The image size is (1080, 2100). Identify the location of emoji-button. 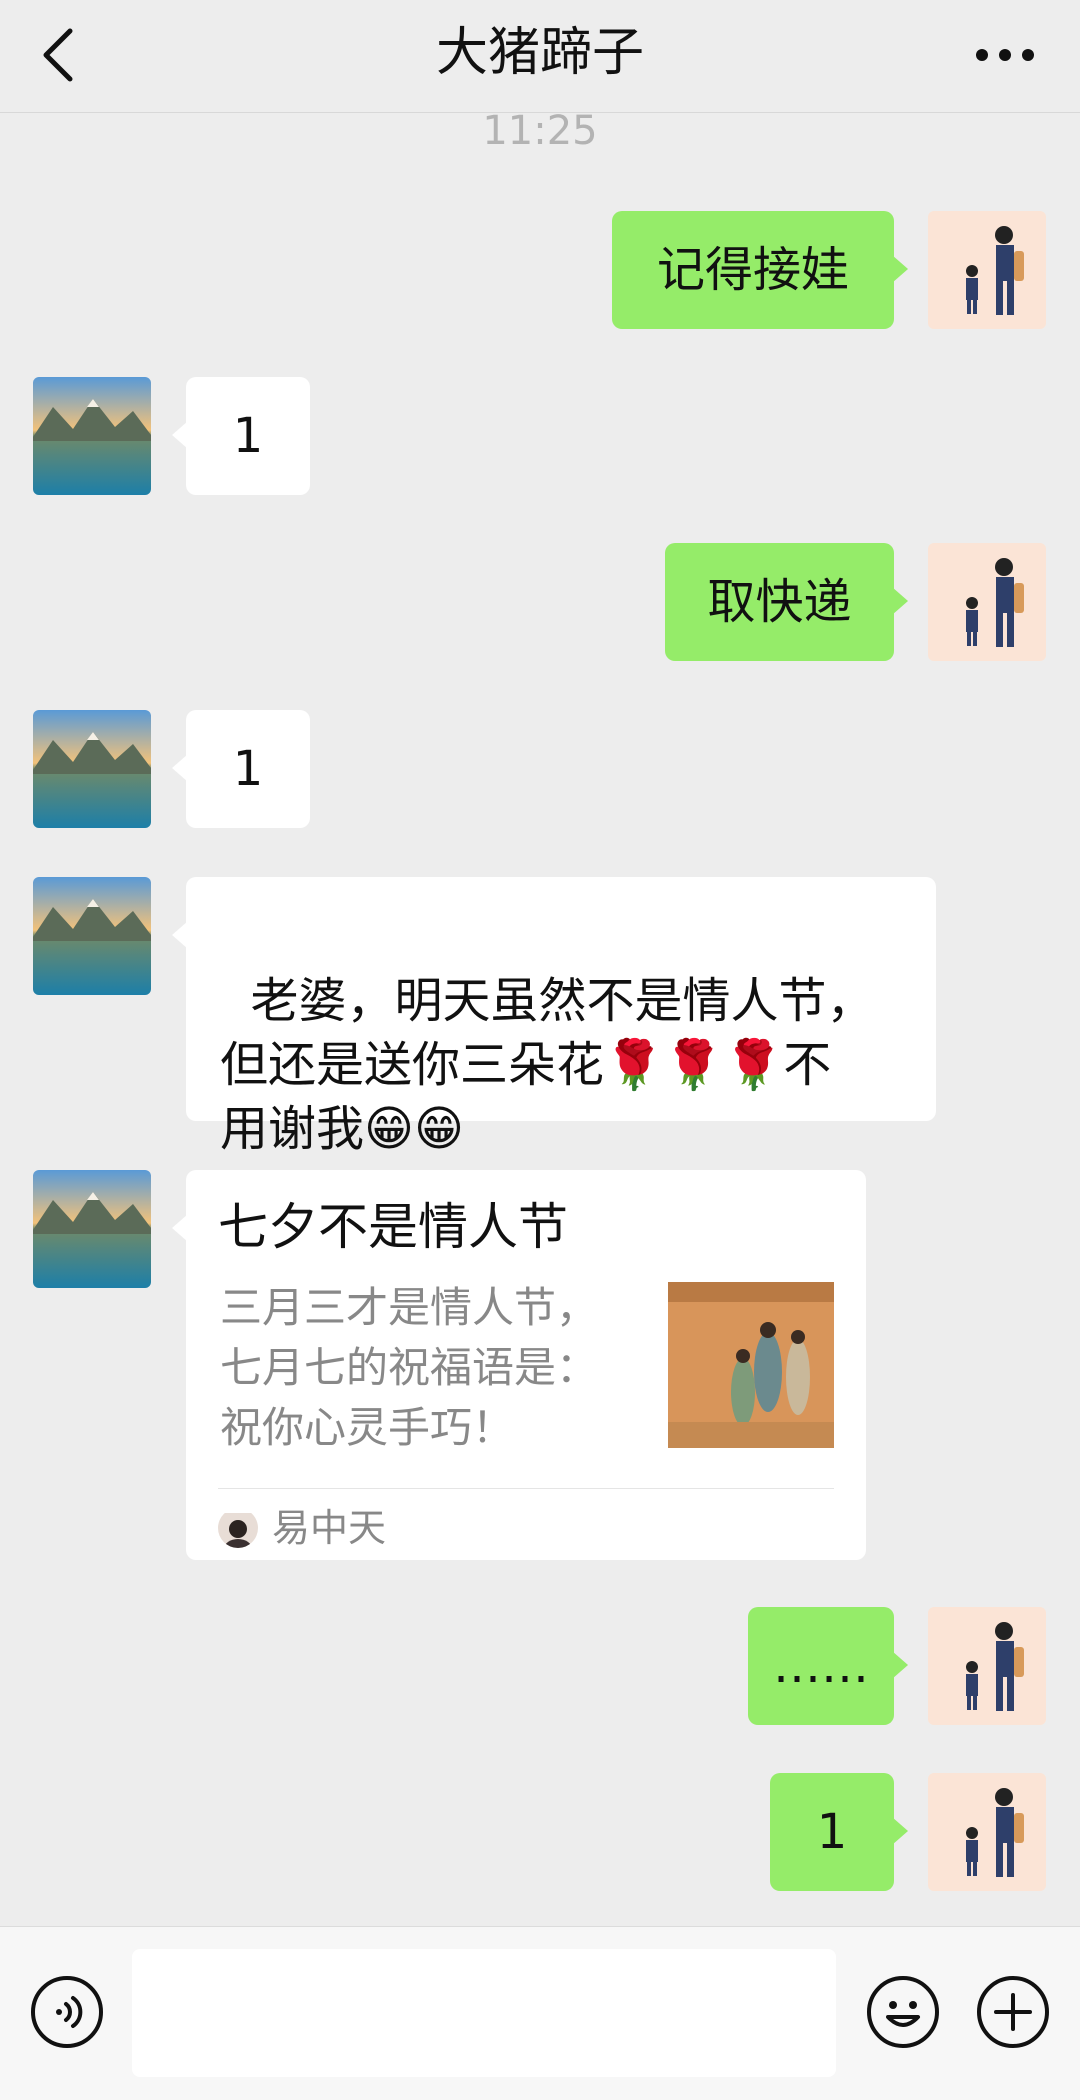
(903, 2012).